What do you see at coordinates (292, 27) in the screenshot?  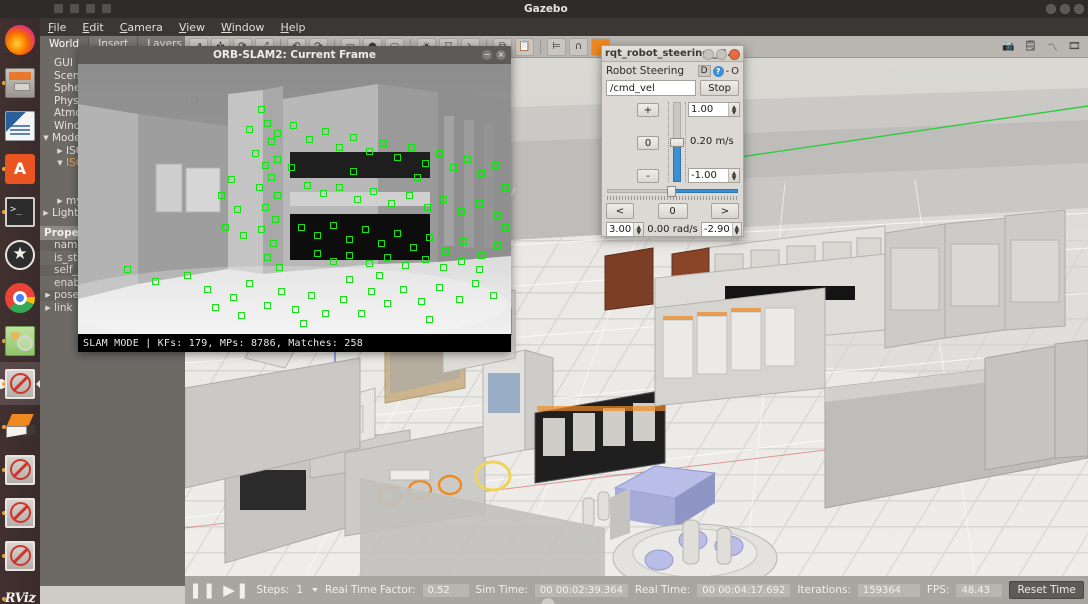 I see `menu-help: Help` at bounding box center [292, 27].